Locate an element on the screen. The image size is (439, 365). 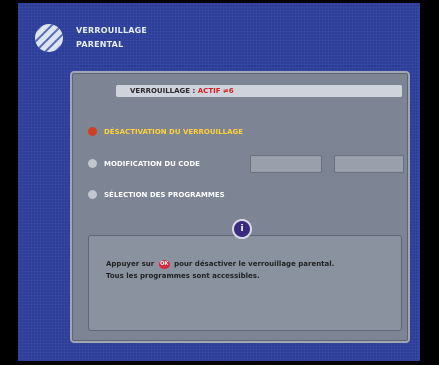
page-title: VERROUILLAGE is located at coordinates (112, 30).